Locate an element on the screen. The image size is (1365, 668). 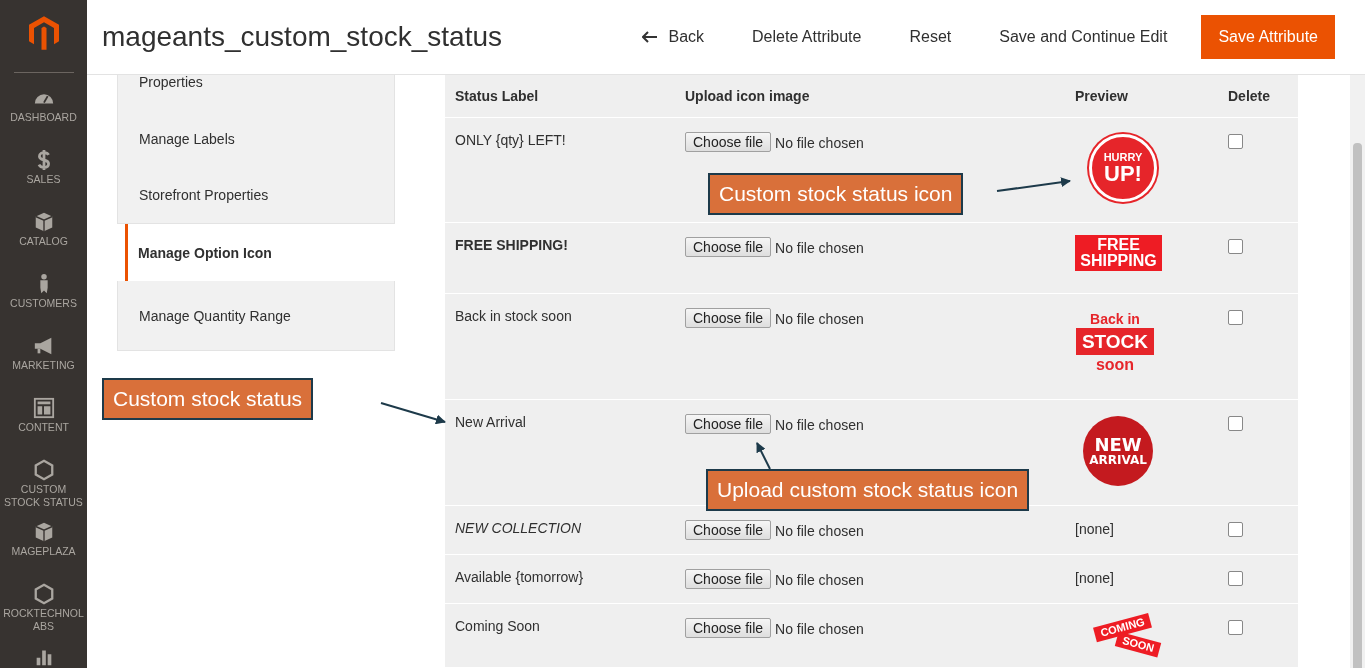
status-label: ONLY {qty} LEFT! is located at coordinates (510, 140).